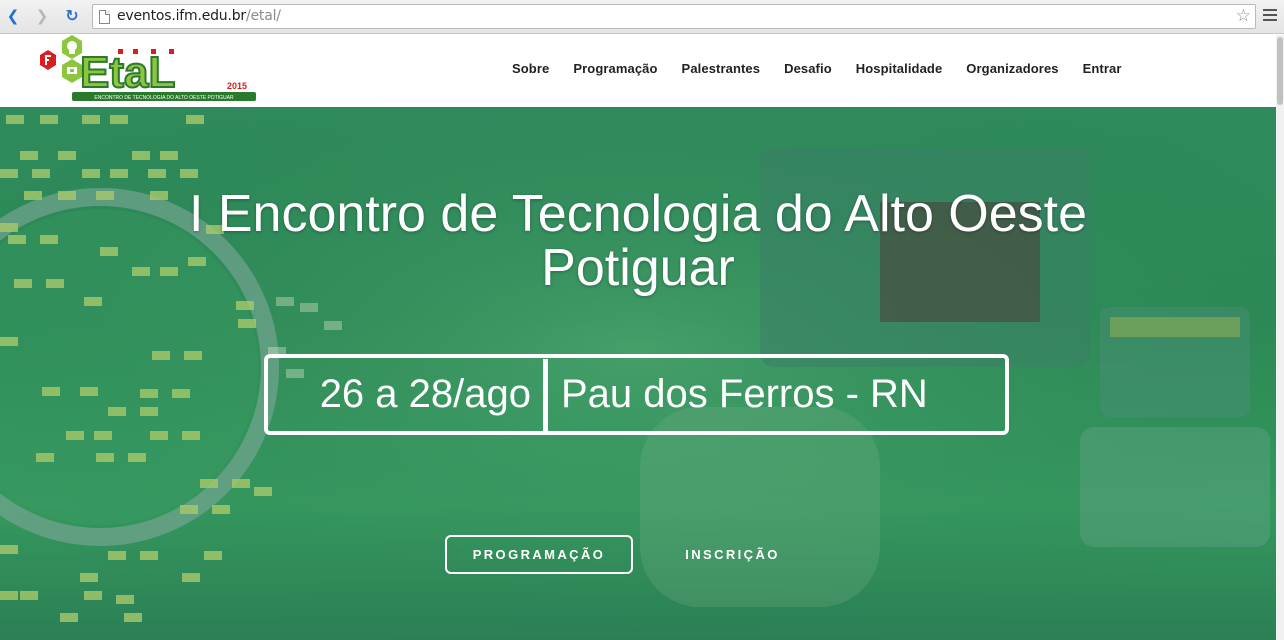 The height and width of the screenshot is (640, 1284). What do you see at coordinates (181, 16) in the screenshot?
I see `url-host: eventos.ifm.edu.br` at bounding box center [181, 16].